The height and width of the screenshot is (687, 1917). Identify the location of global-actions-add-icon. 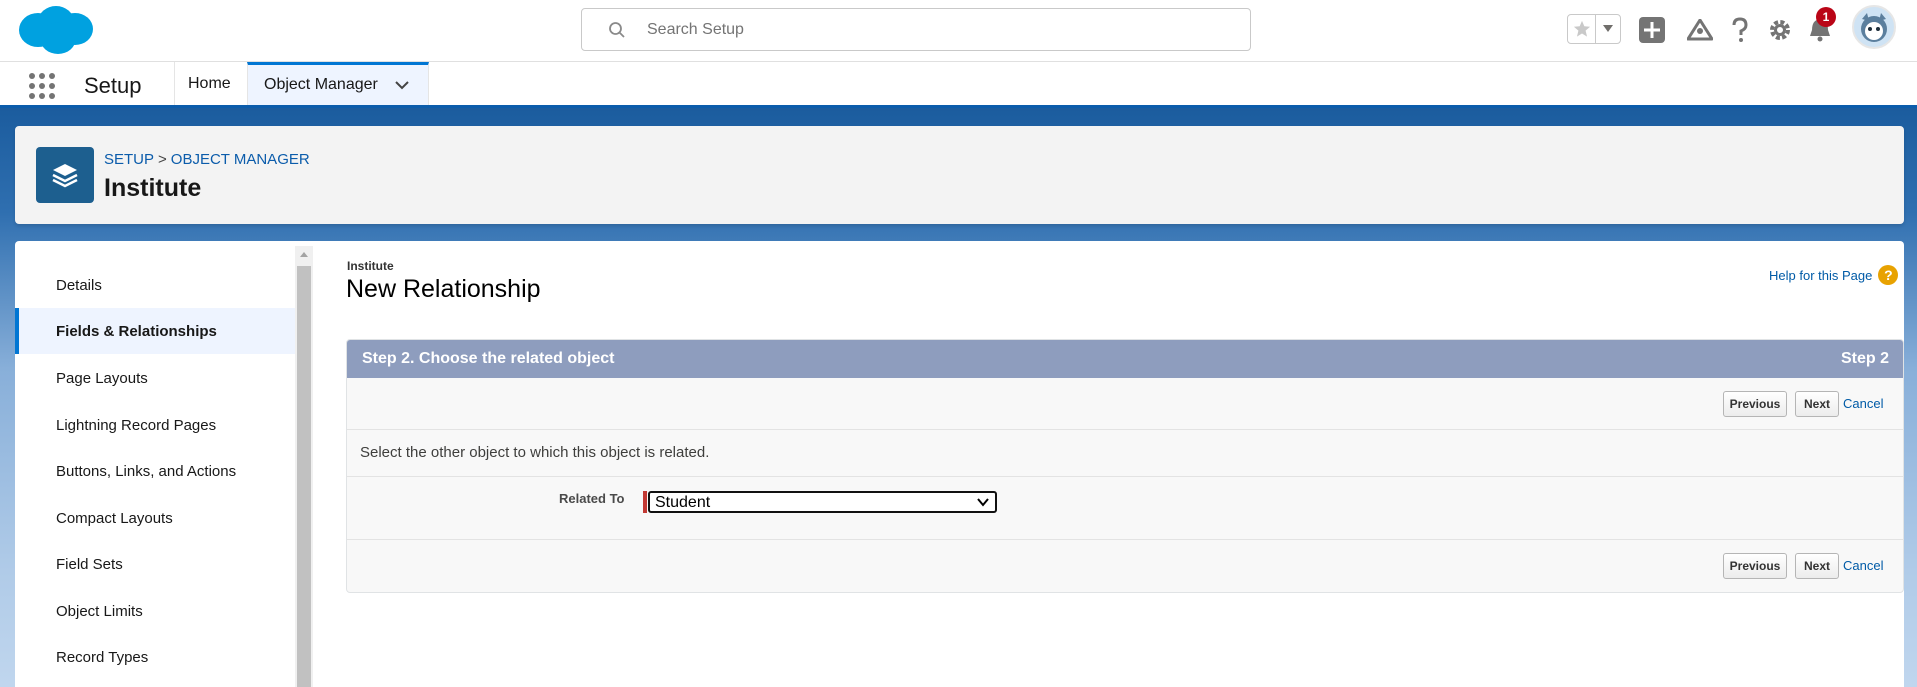
(1652, 30).